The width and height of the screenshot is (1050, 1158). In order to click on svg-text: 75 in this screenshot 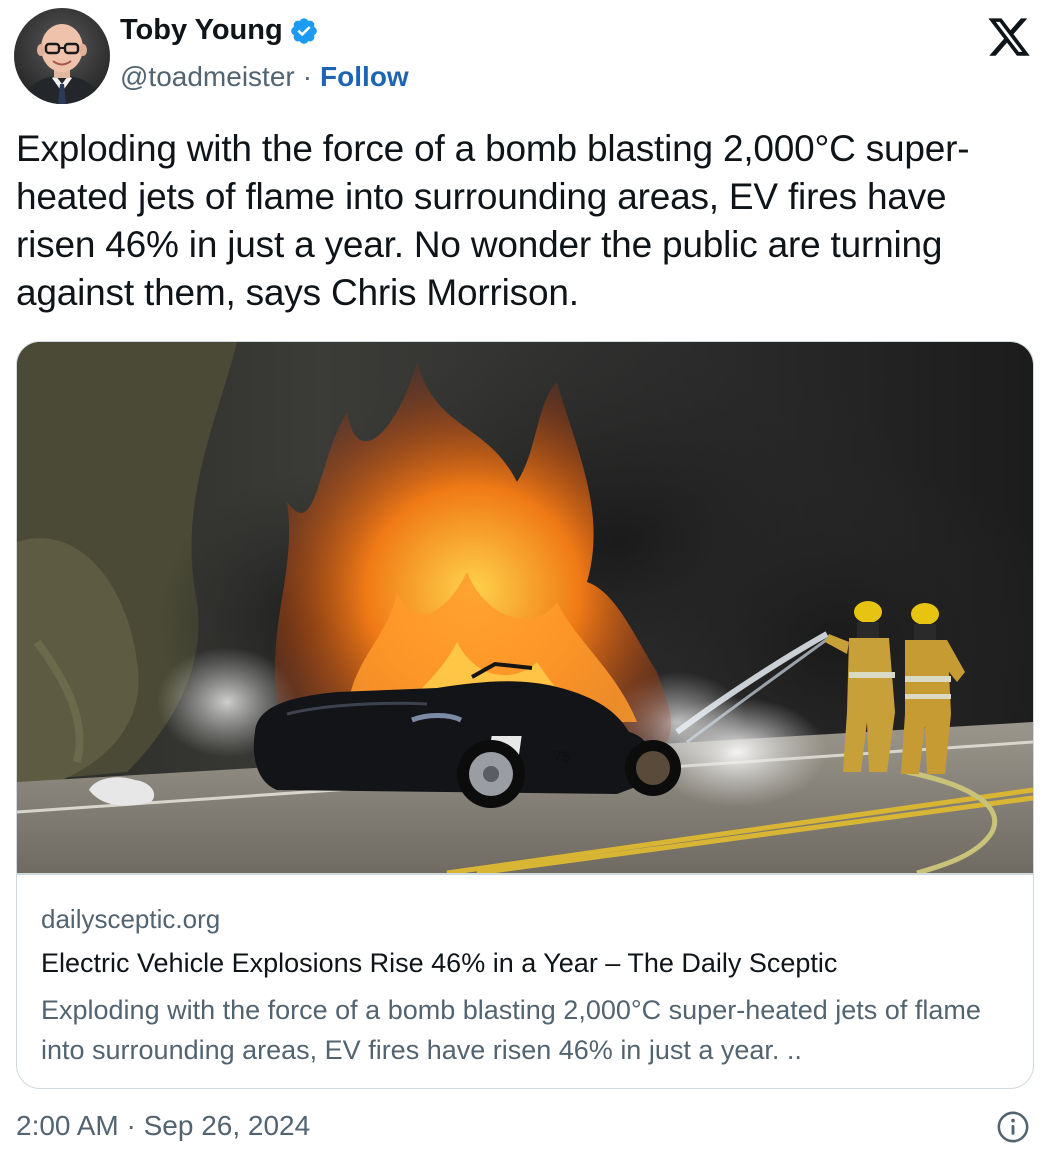, I will do `click(562, 757)`.